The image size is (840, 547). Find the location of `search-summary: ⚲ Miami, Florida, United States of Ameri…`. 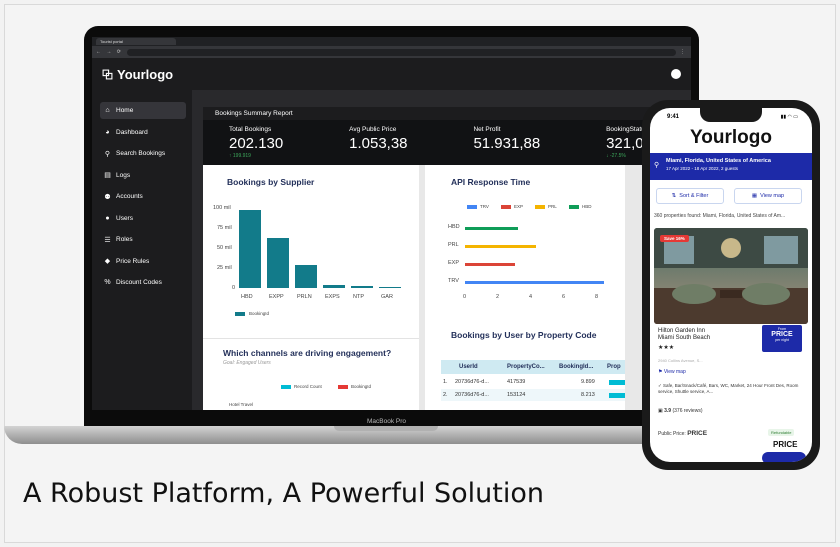

search-summary: ⚲ Miami, Florida, United States of Ameri… is located at coordinates (731, 166).